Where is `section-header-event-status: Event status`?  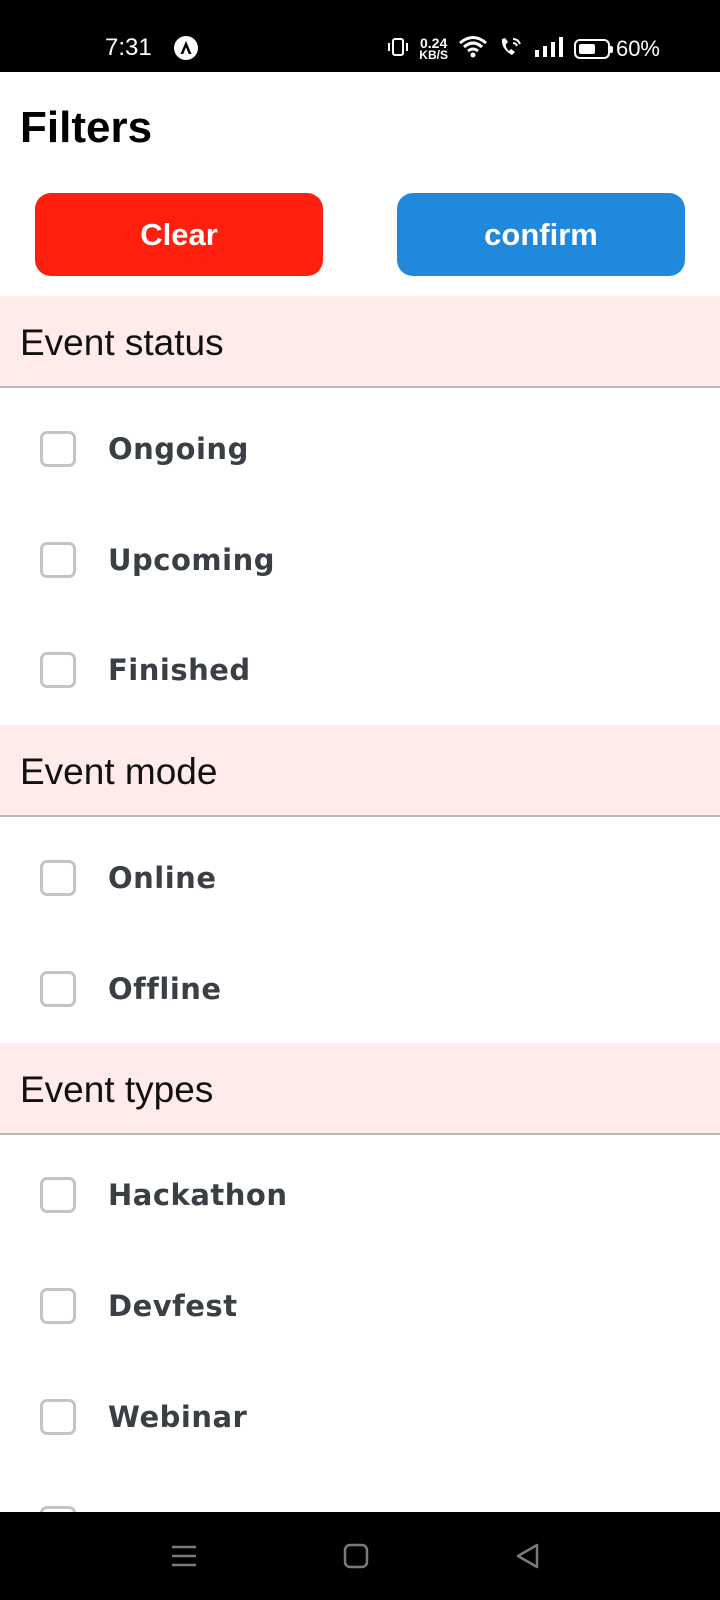 section-header-event-status: Event status is located at coordinates (360, 342).